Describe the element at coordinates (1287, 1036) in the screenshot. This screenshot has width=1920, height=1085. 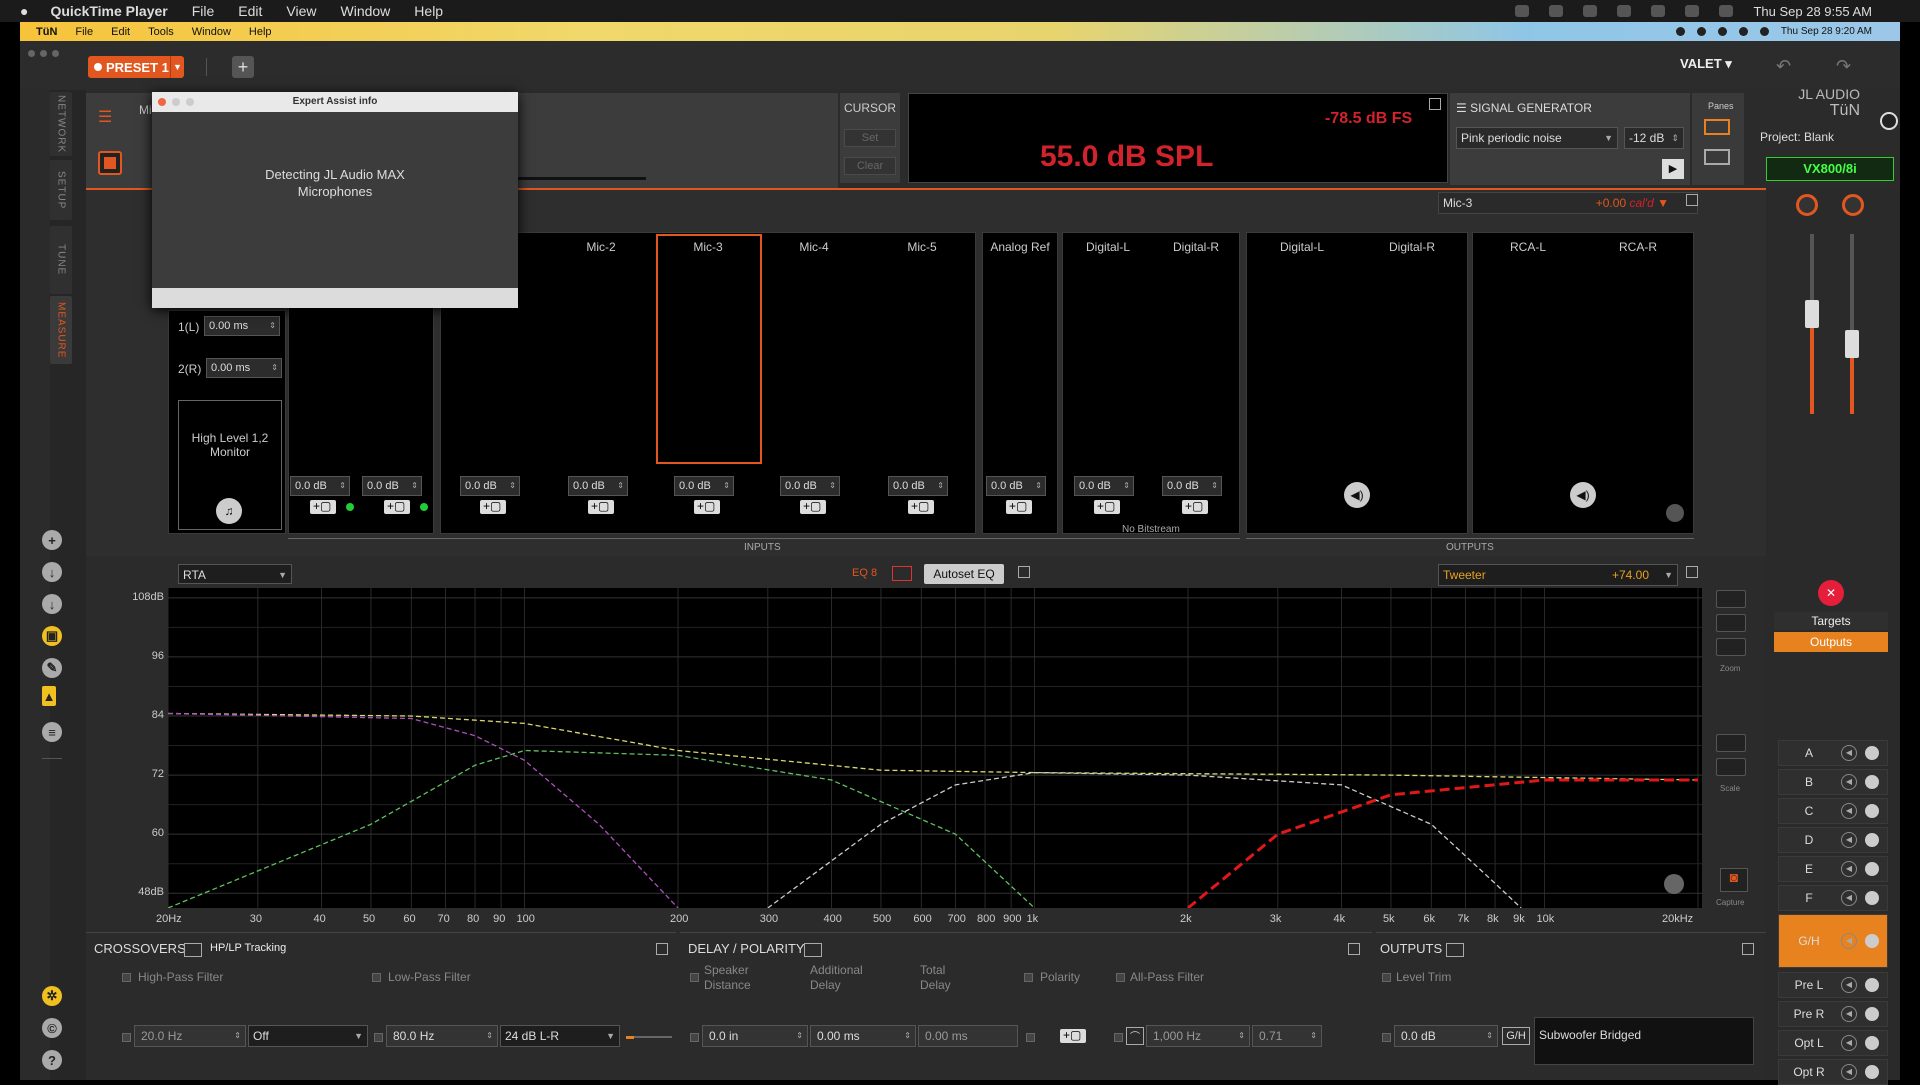
I see `allpass-q-input: 0.71 ⇕` at that location.